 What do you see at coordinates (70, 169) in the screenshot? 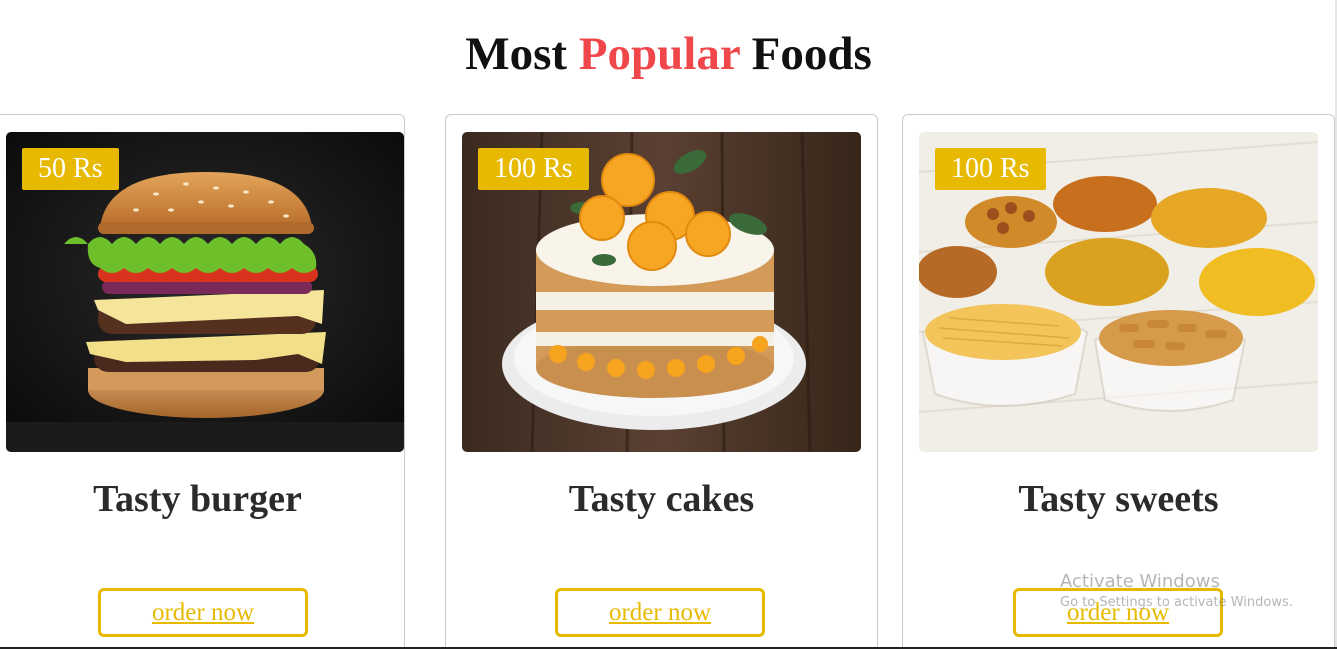
I see `price-badge: 50 Rs` at bounding box center [70, 169].